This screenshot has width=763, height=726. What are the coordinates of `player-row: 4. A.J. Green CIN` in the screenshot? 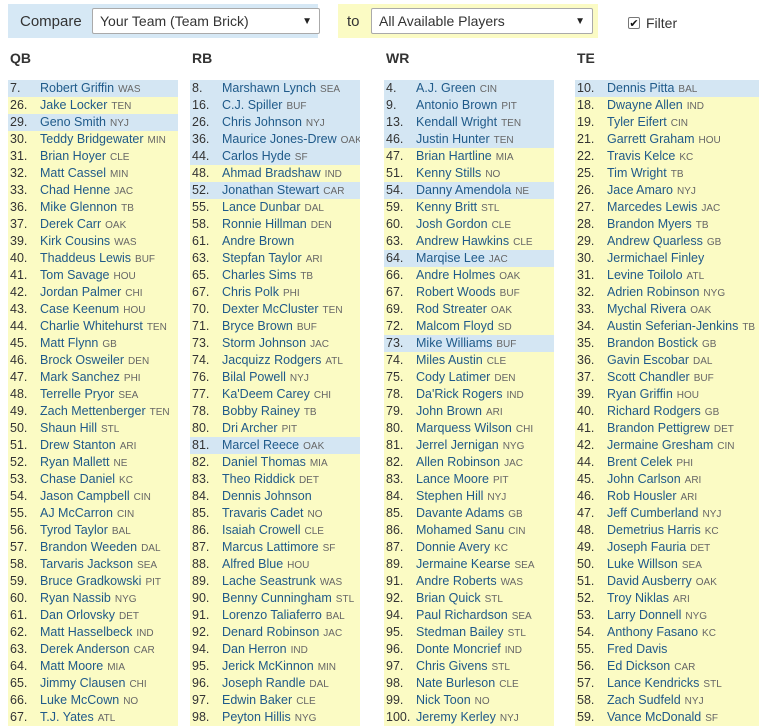 It's located at (469, 88).